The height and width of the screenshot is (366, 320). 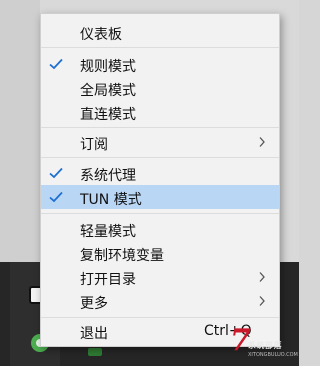 I want to click on menu-item-label: 直连模式, so click(x=108, y=115).